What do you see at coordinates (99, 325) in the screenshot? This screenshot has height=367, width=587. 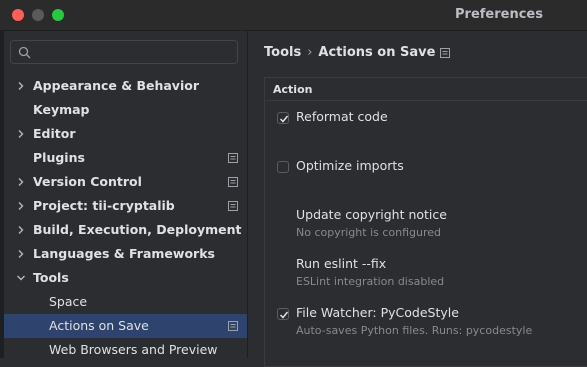 I see `sidebar-item-label: Actions on Save` at bounding box center [99, 325].